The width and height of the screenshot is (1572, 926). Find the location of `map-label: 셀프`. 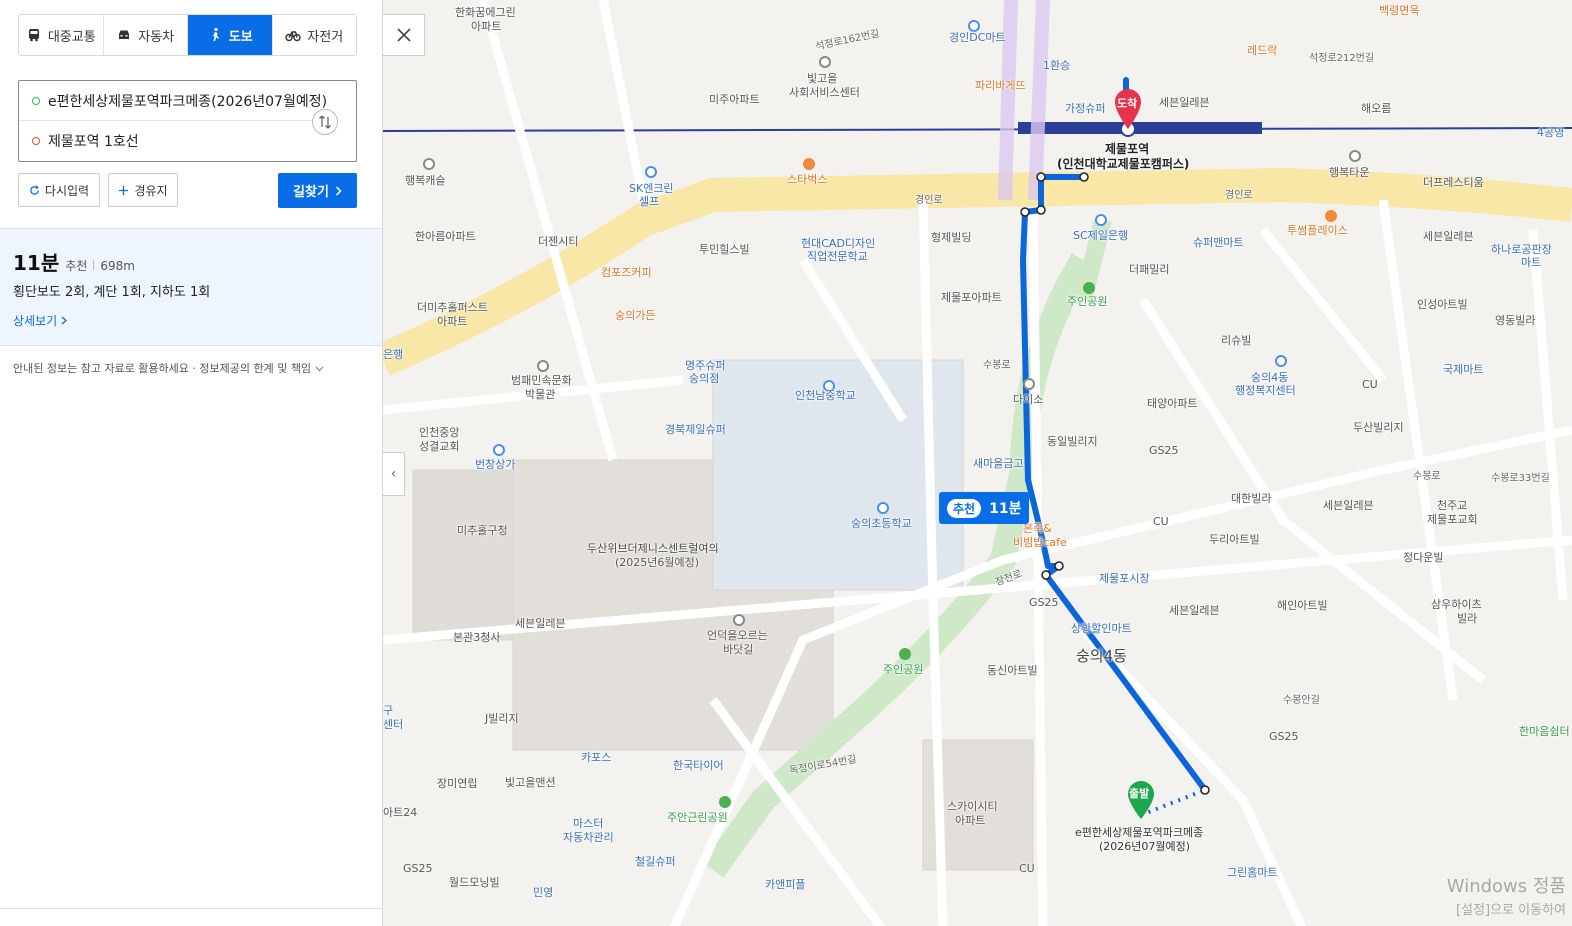

map-label: 셀프 is located at coordinates (649, 201).